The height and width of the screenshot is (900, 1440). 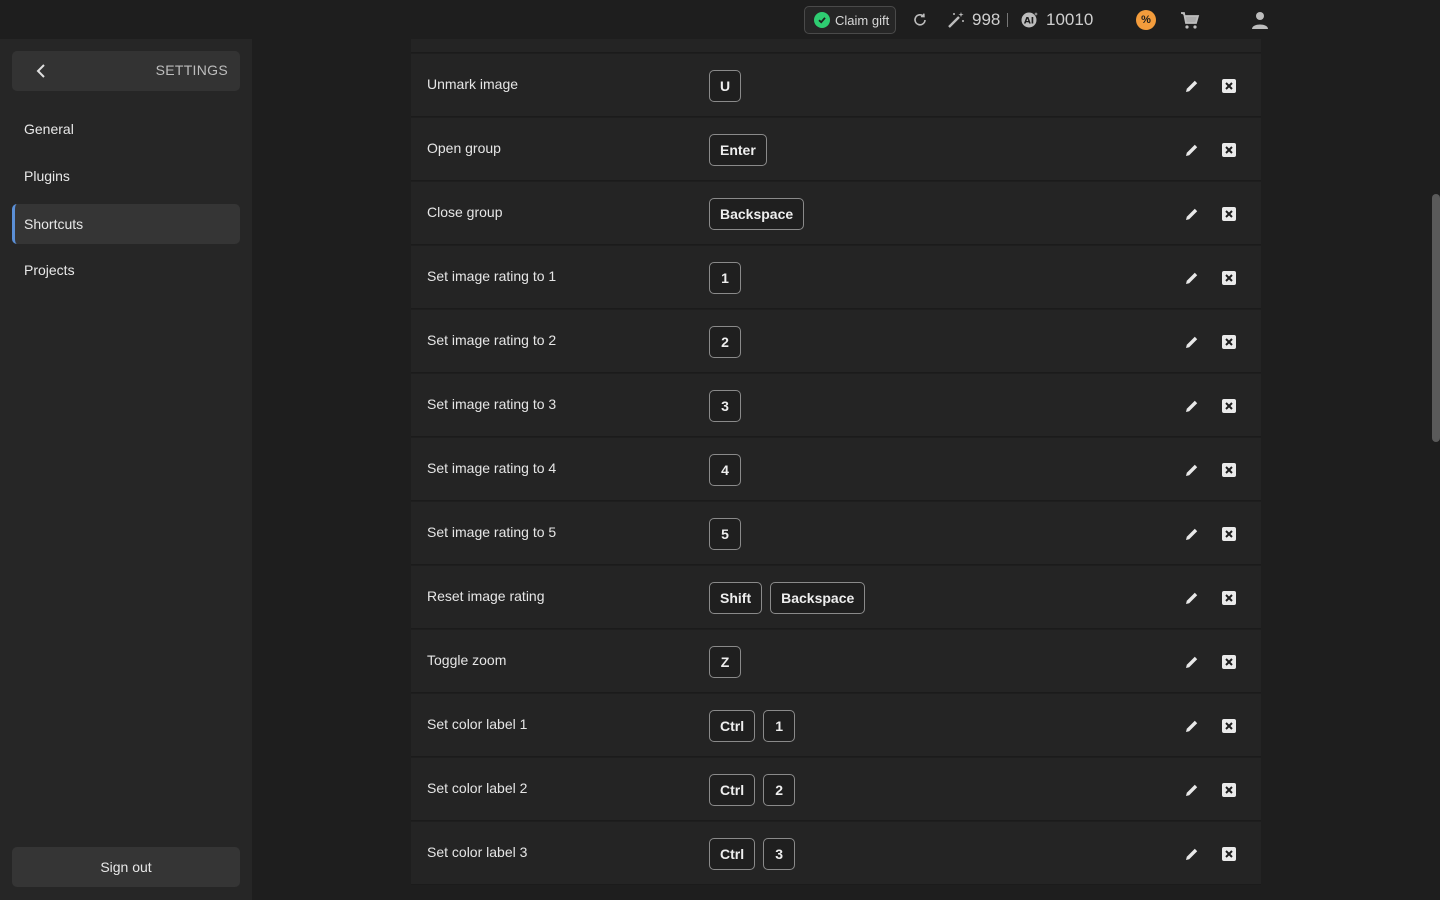 What do you see at coordinates (126, 270) in the screenshot?
I see `sidebar-item-projects: Projects` at bounding box center [126, 270].